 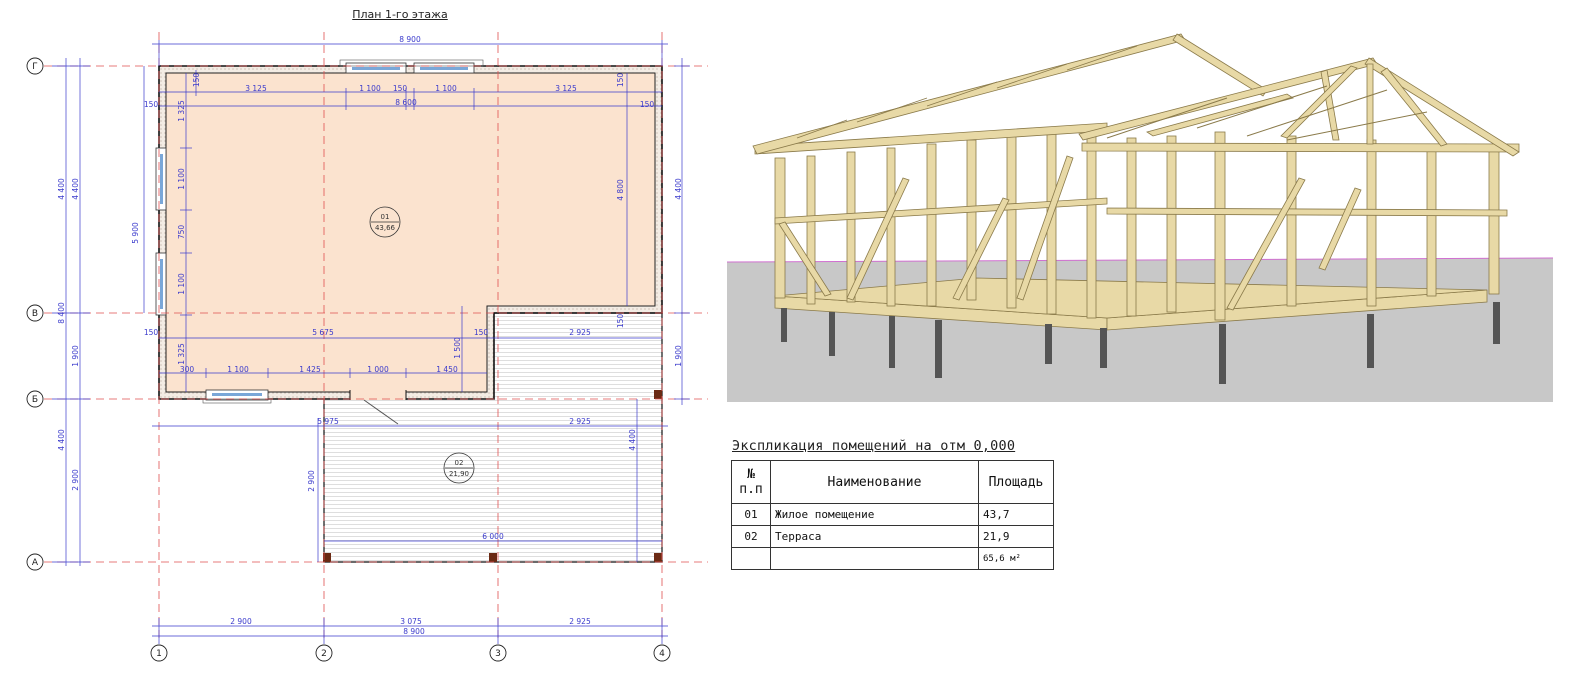 I want to click on dim-terrace-width: 6 000, so click(x=493, y=536).